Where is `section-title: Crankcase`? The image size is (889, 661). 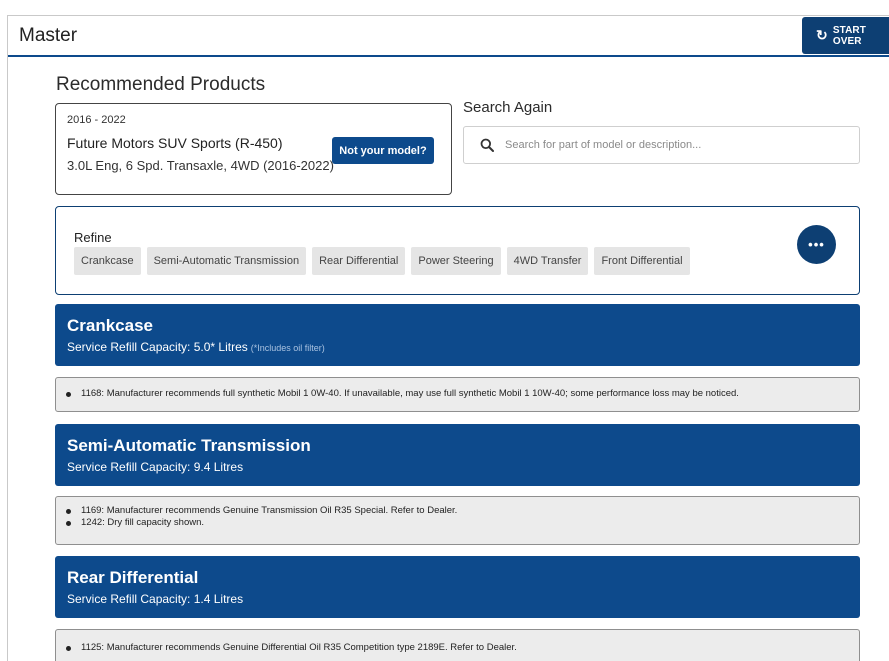
section-title: Crankcase is located at coordinates (110, 325).